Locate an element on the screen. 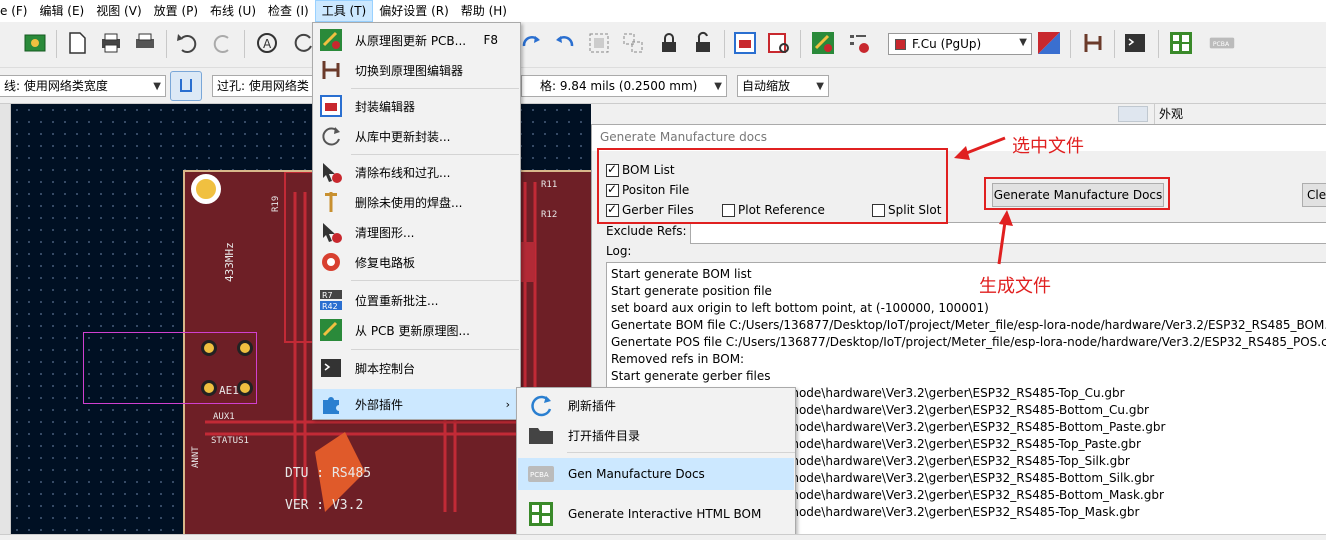 This screenshot has width=1326, height=540. toolbar-separator is located at coordinates (56, 44).